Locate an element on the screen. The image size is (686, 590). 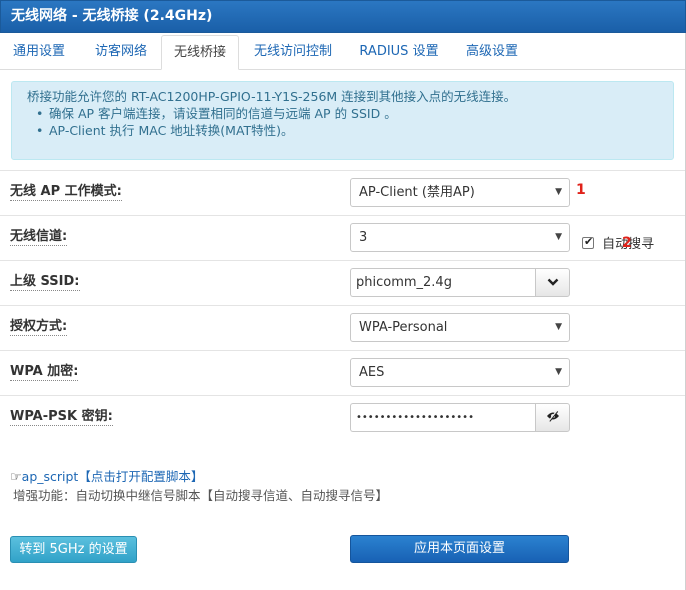
ap-script-link-text: ap_script【点击打开配置脚本】 is located at coordinates (113, 476).